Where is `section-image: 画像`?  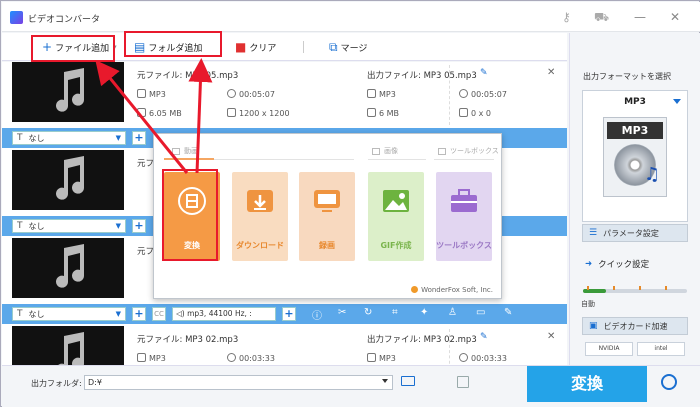 section-image: 画像 is located at coordinates (385, 151).